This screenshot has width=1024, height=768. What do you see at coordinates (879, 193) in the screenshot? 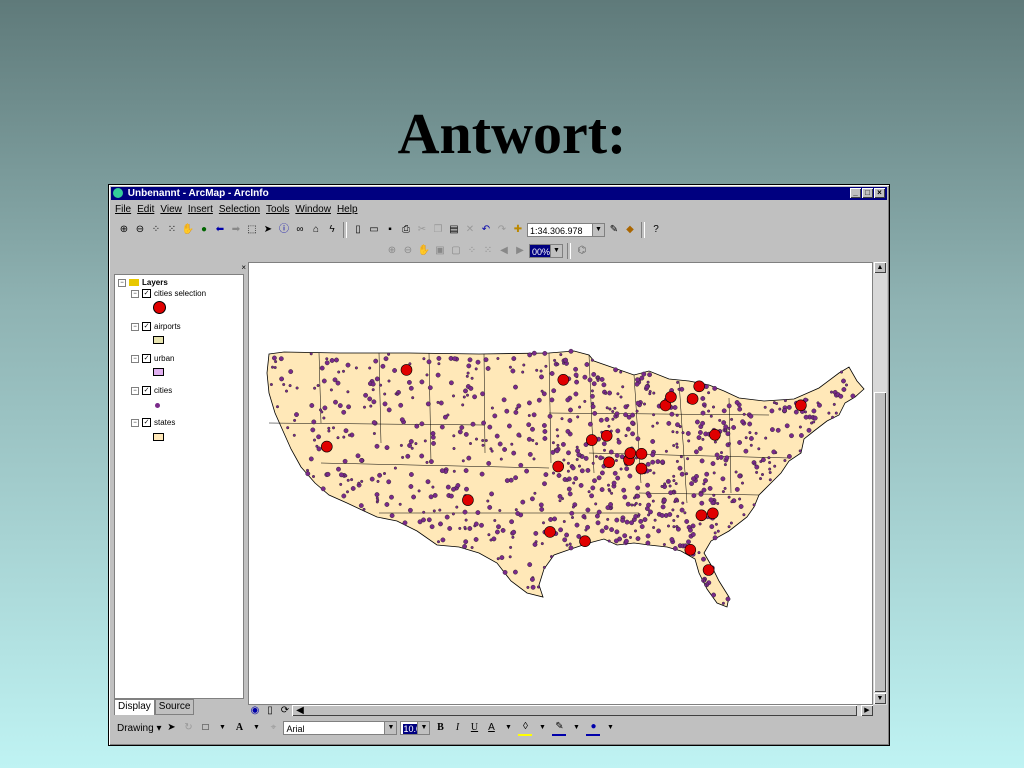
I see `close-button: ×` at bounding box center [879, 193].